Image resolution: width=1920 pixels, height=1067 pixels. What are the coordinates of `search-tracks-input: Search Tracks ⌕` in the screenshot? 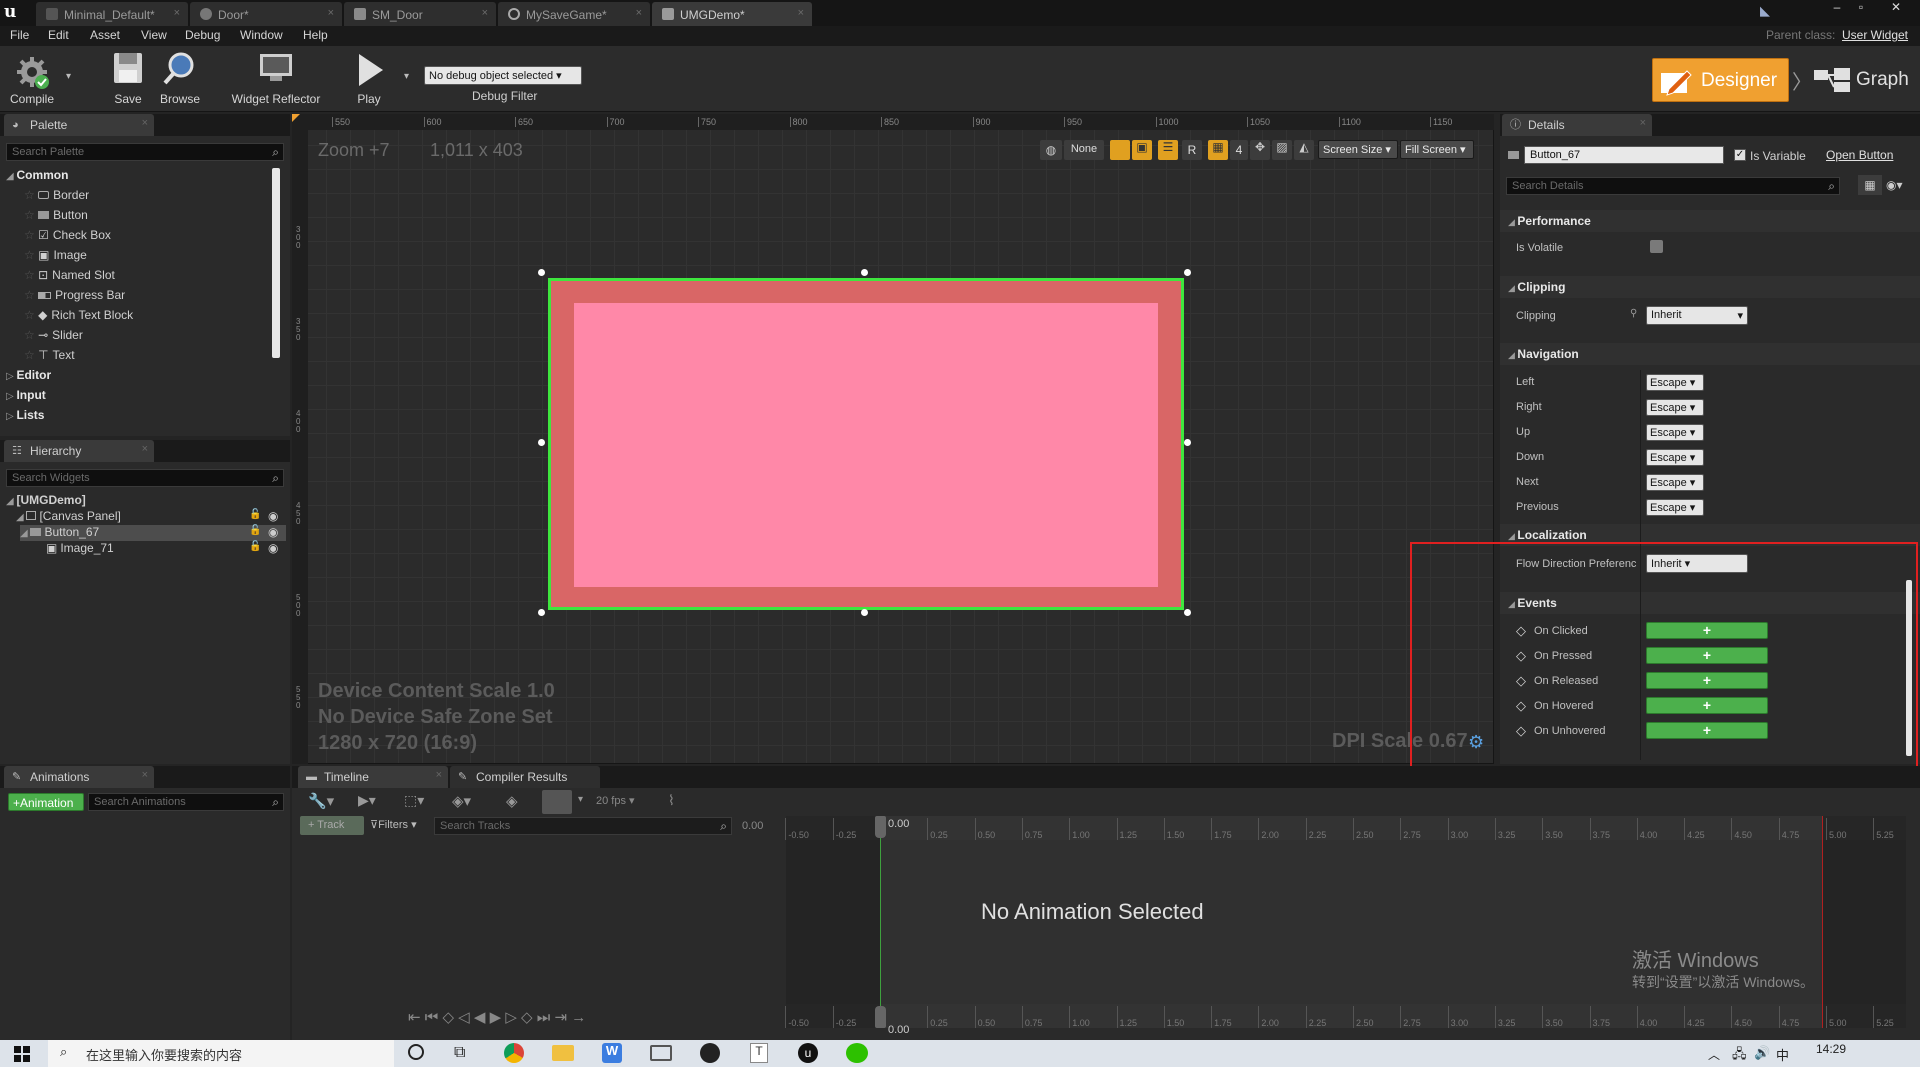 It's located at (583, 826).